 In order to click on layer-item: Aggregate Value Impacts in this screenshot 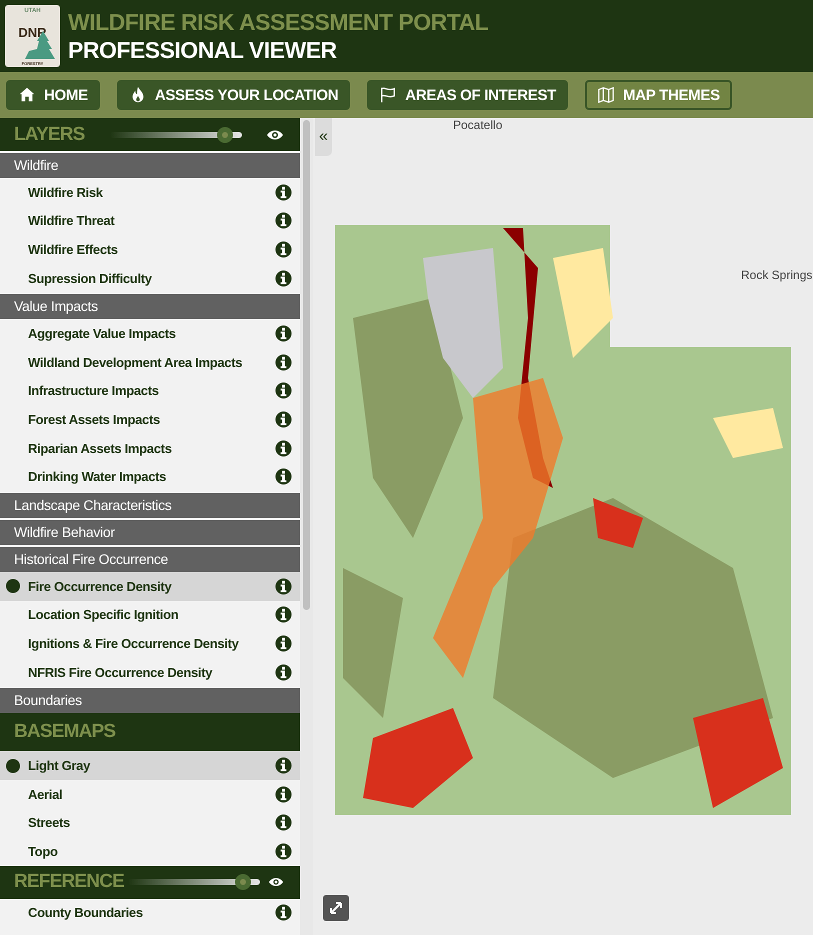, I will do `click(150, 333)`.